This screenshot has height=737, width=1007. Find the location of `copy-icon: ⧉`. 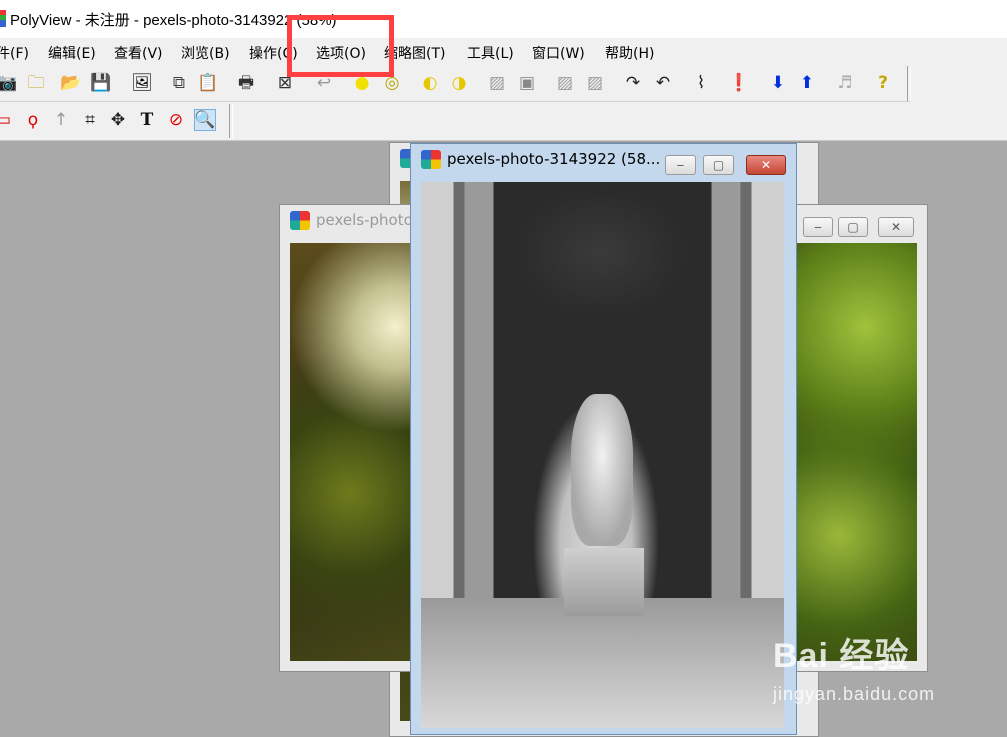

copy-icon: ⧉ is located at coordinates (179, 83).